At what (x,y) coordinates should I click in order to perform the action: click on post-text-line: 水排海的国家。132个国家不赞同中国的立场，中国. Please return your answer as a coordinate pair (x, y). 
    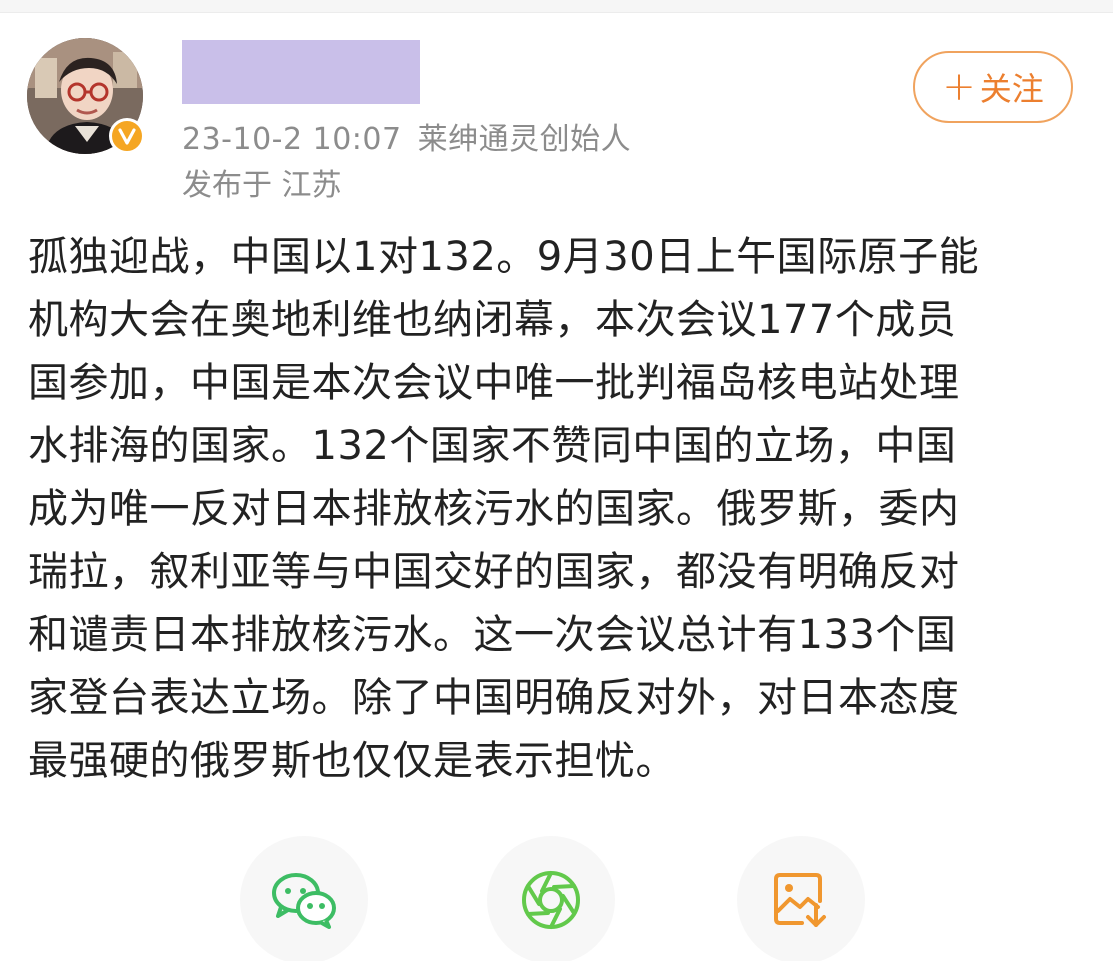
    Looking at the image, I should click on (492, 446).